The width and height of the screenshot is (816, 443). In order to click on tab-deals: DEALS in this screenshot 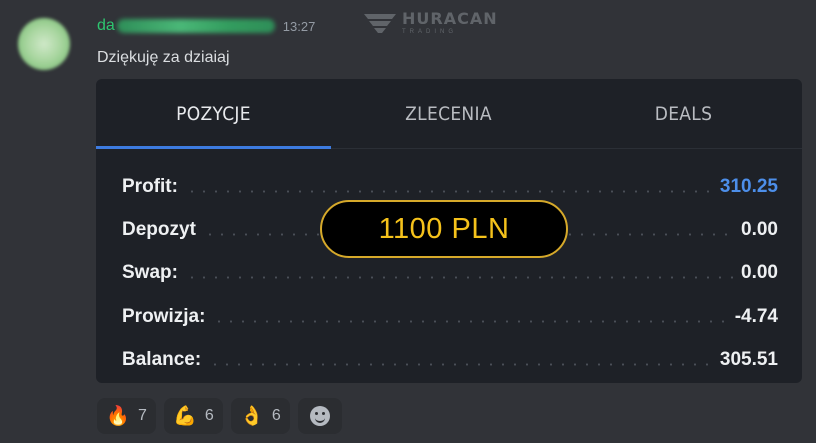, I will do `click(683, 114)`.